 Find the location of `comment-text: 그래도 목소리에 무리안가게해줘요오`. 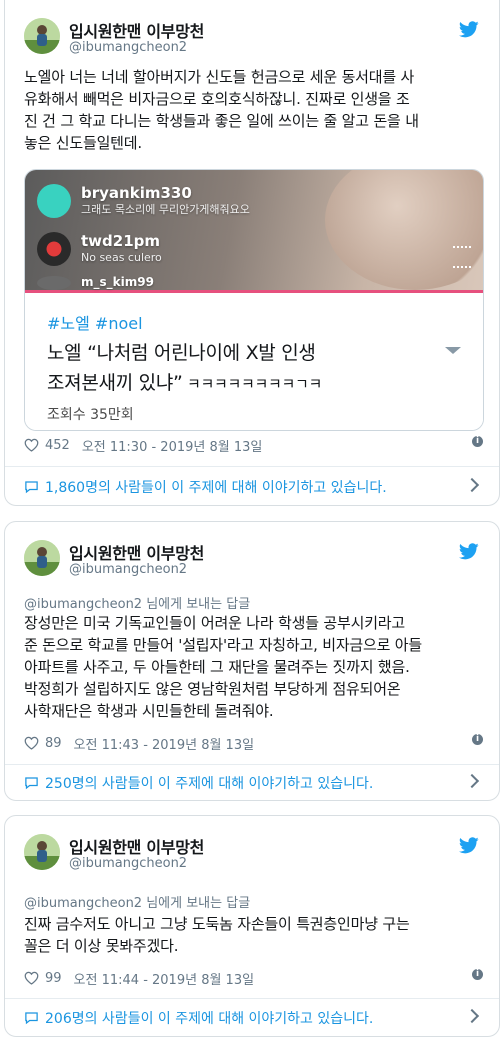

comment-text: 그래도 목소리에 무리안가게해줘요오 is located at coordinates (165, 209).